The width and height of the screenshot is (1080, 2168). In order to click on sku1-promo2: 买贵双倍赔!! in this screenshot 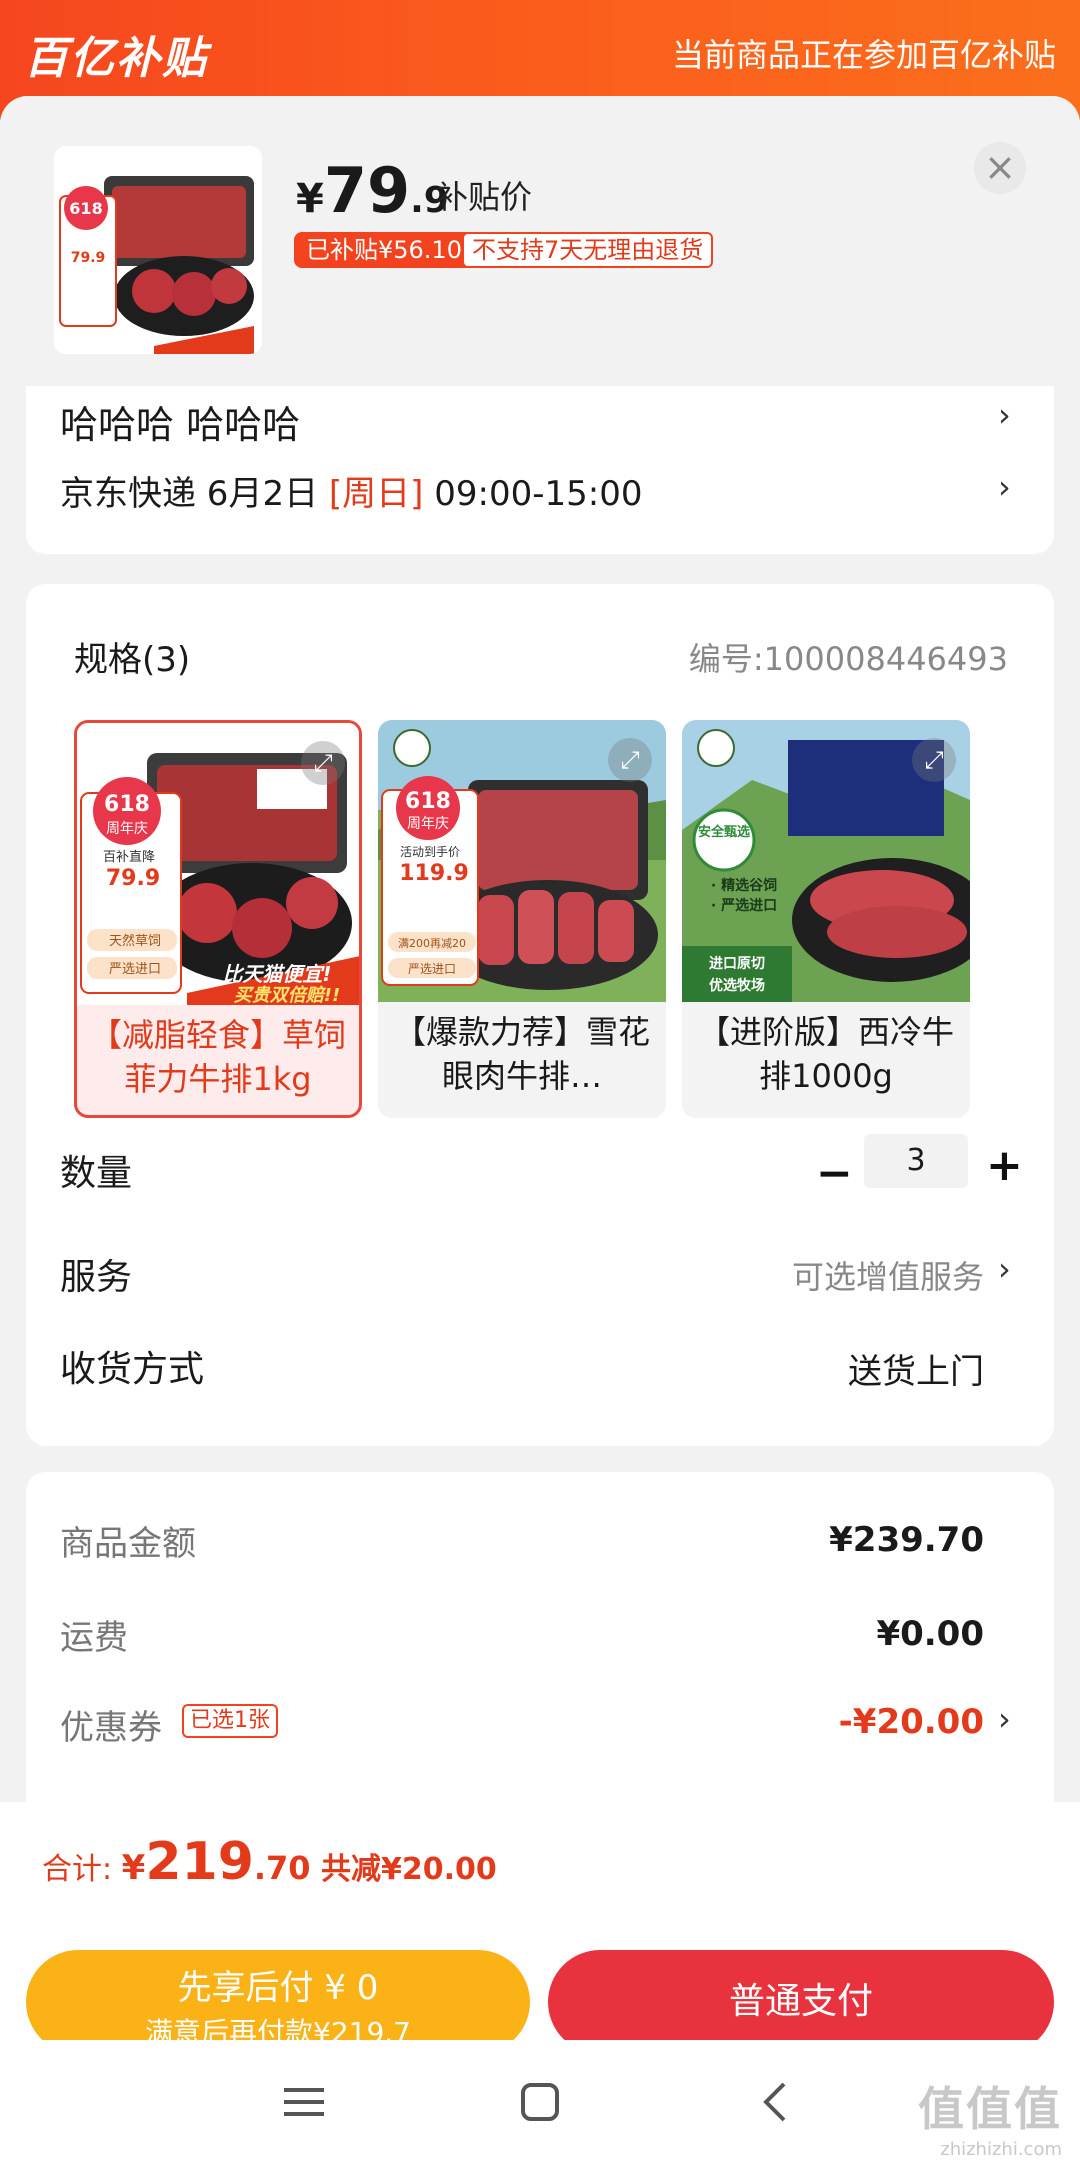, I will do `click(287, 995)`.